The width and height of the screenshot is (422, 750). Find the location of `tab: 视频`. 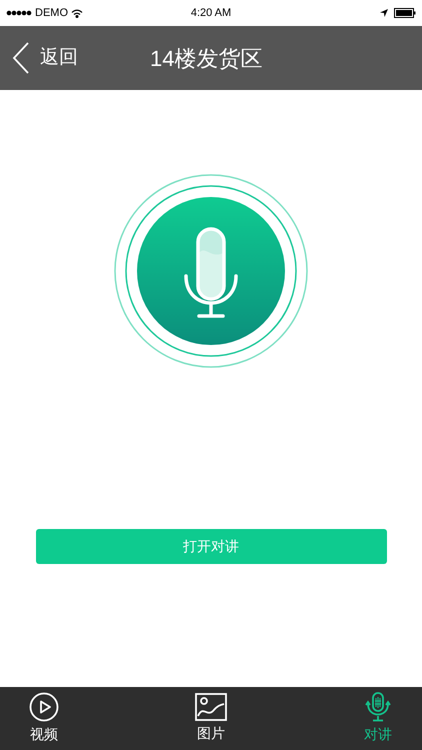

tab: 视频 is located at coordinates (44, 718).